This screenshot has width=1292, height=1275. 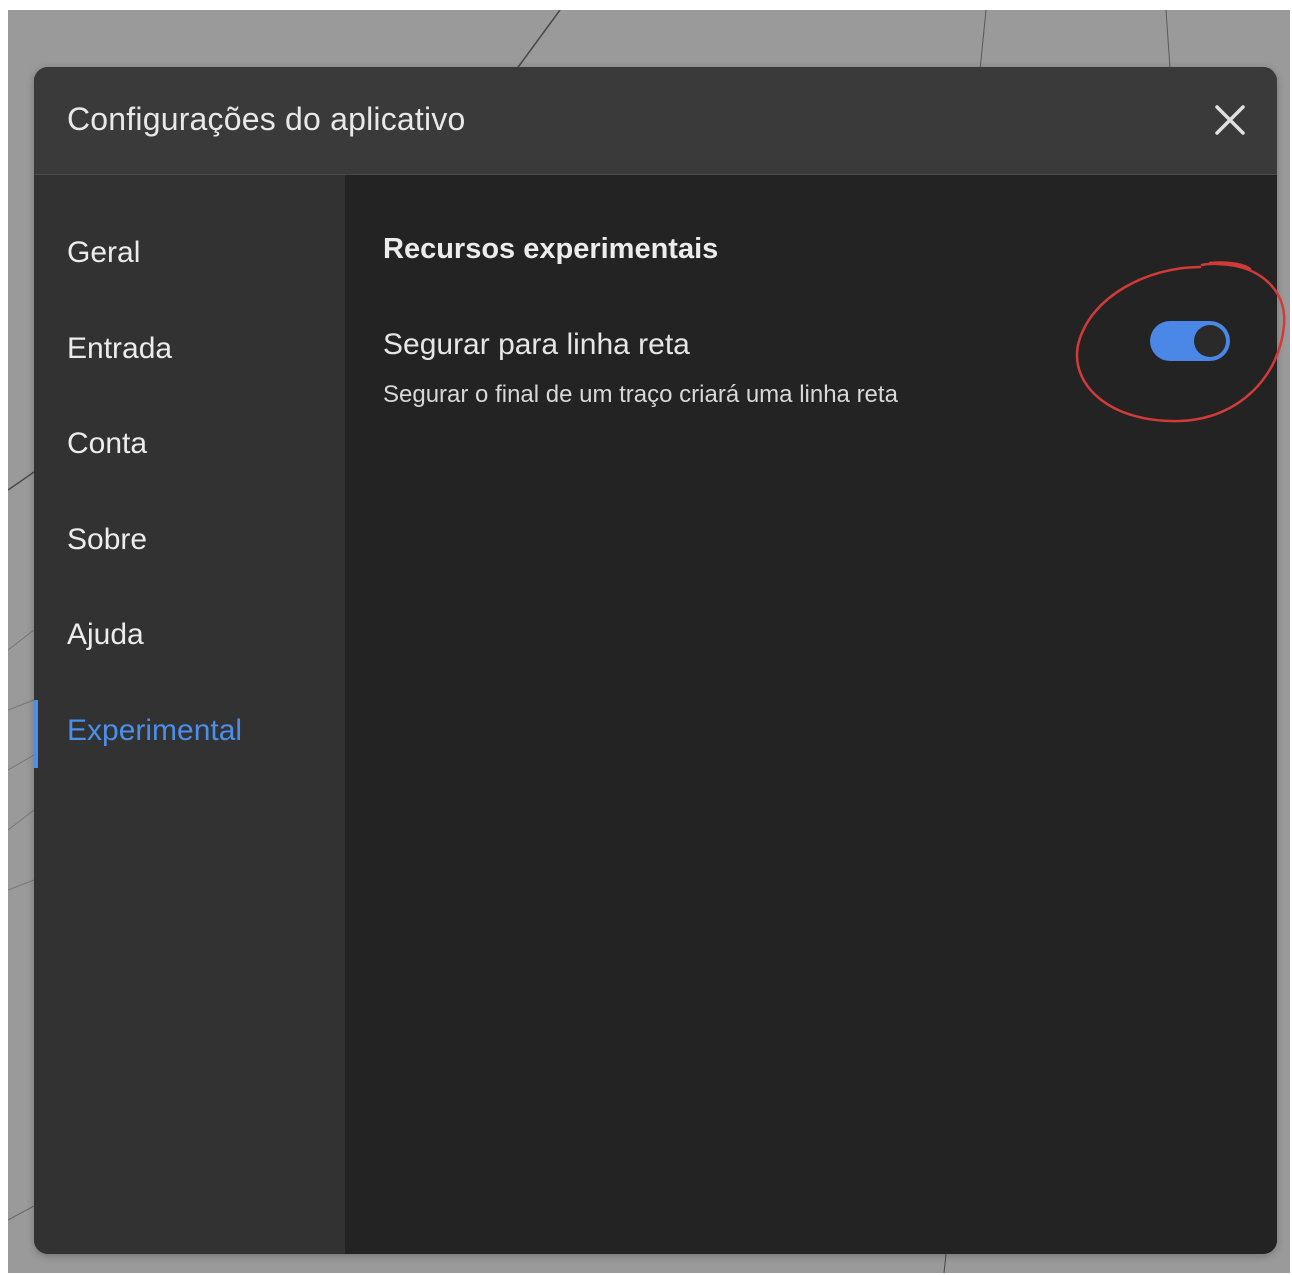 I want to click on close-icon, so click(x=1230, y=120).